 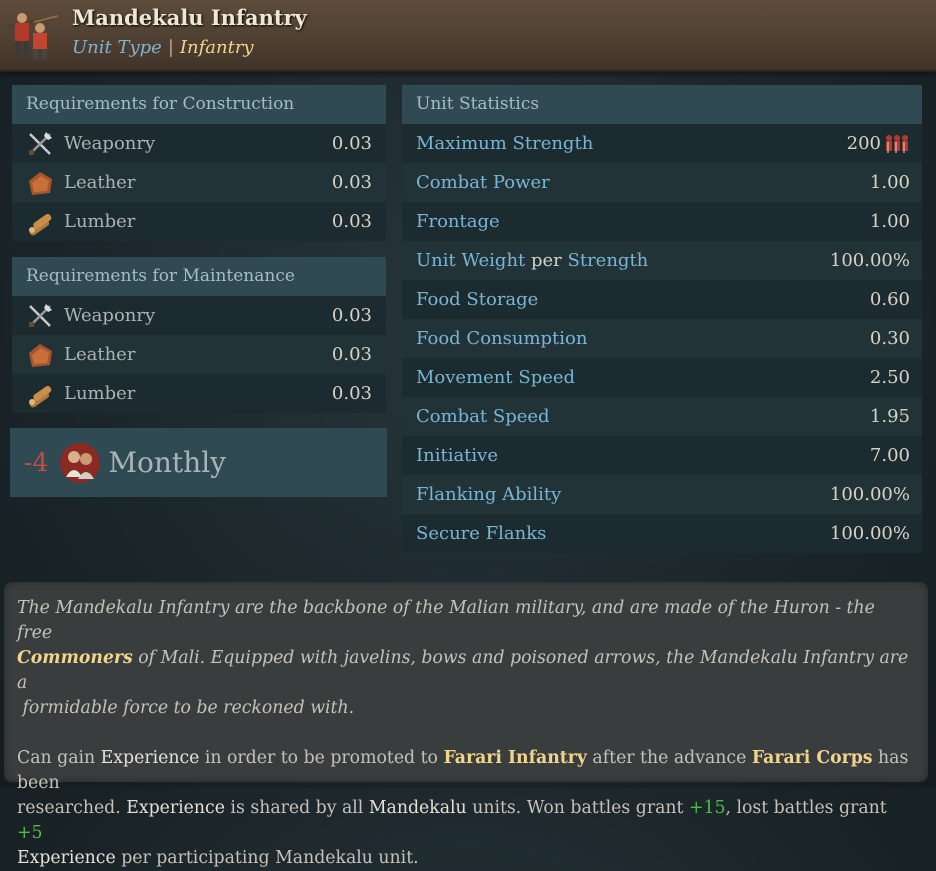 I want to click on monthly-cost-value: -4, so click(x=36, y=462).